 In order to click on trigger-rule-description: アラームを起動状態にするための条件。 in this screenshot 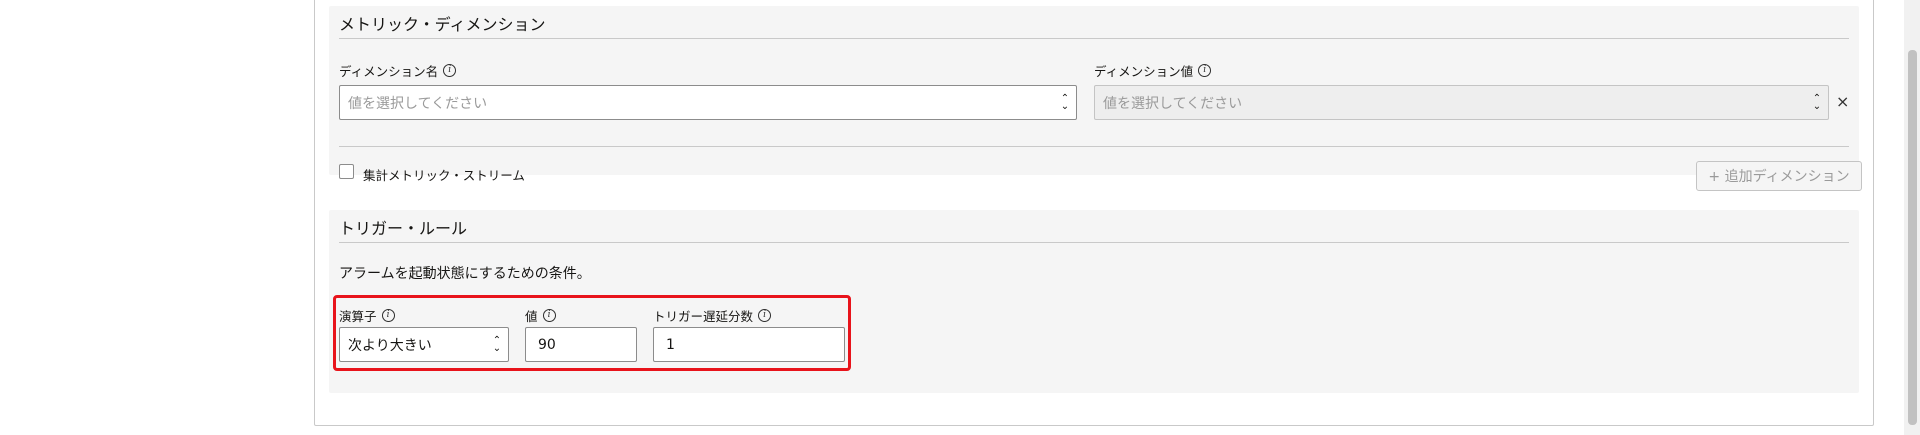, I will do `click(465, 274)`.